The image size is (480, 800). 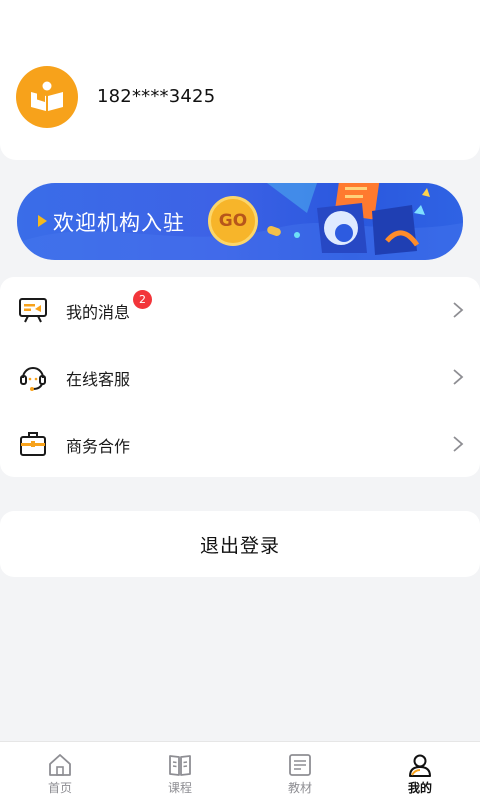 I want to click on tab-courses: 课程, so click(x=180, y=771).